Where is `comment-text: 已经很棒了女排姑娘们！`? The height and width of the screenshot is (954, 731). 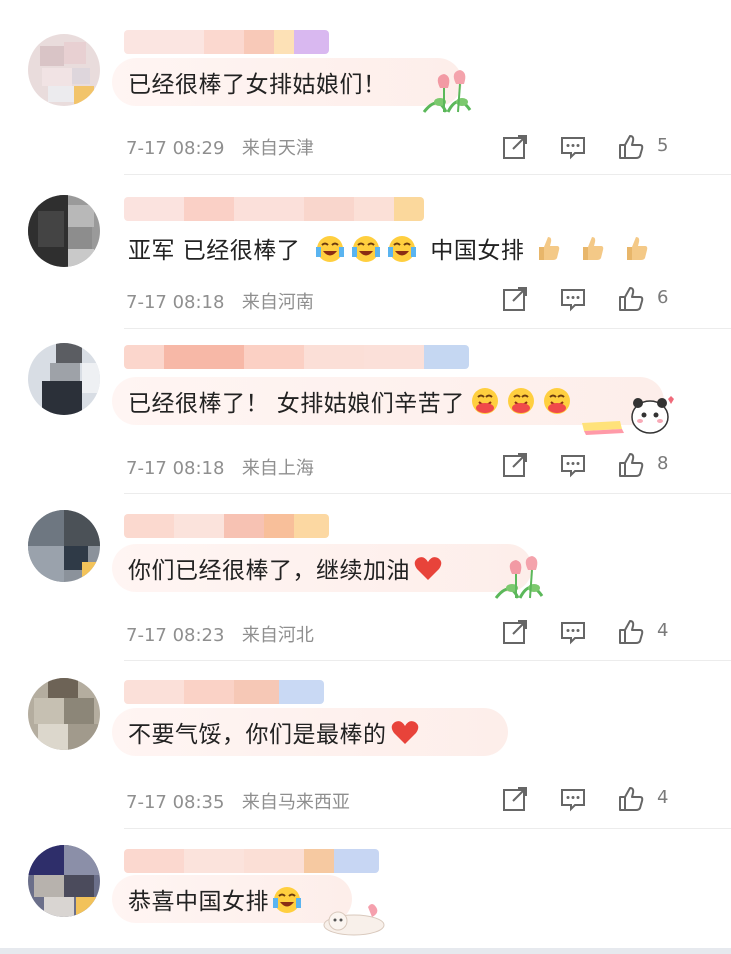
comment-text: 已经很棒了女排姑娘们！ is located at coordinates (257, 85).